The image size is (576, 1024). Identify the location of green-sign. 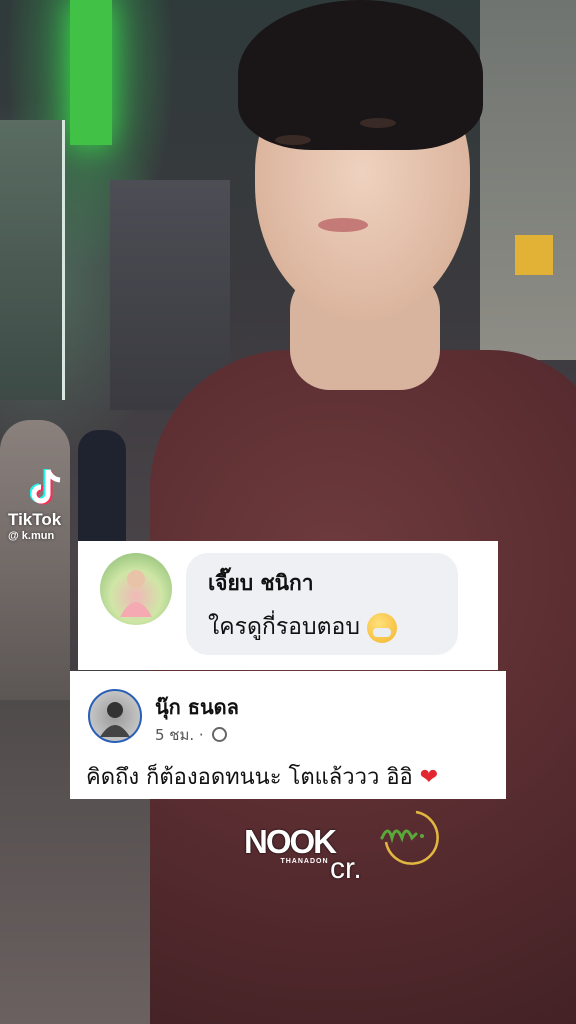
(91, 72).